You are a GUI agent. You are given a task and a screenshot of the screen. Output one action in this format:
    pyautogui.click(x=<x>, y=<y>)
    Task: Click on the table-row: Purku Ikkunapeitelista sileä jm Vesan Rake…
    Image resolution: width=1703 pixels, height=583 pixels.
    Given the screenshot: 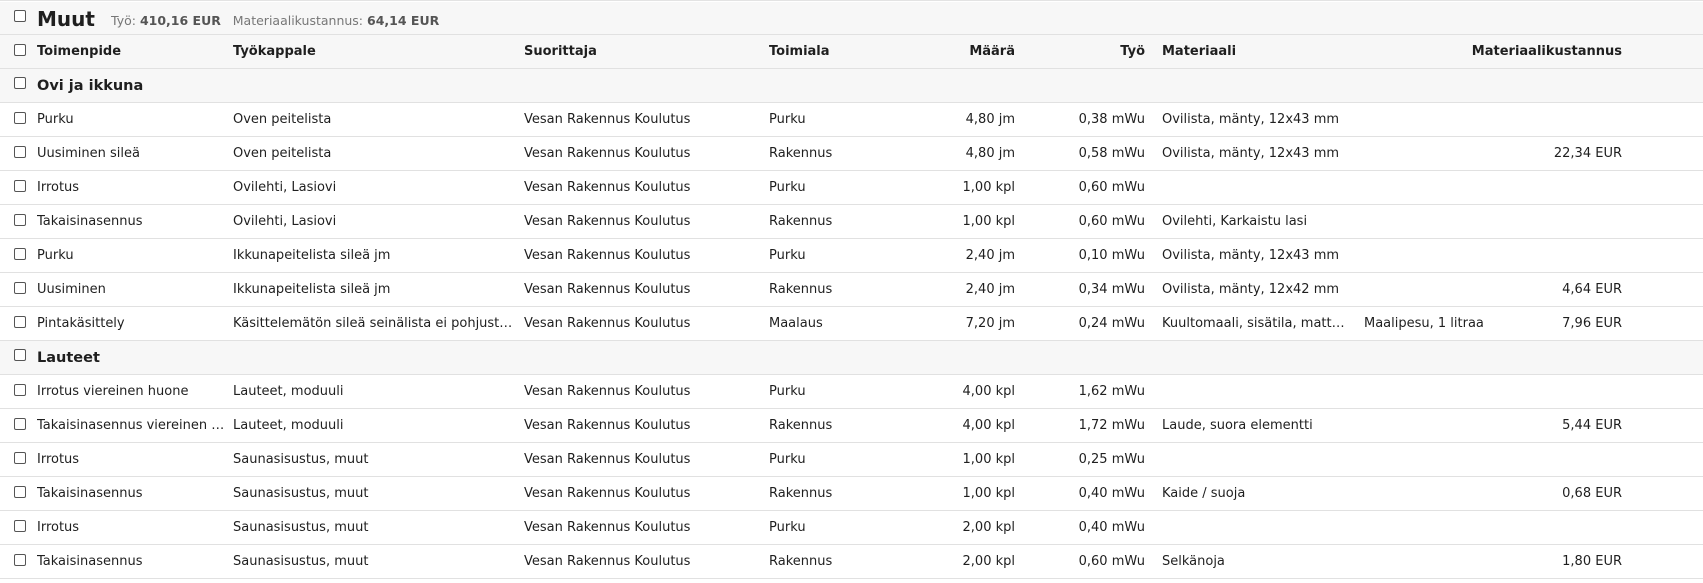 What is the action you would take?
    pyautogui.click(x=851, y=256)
    